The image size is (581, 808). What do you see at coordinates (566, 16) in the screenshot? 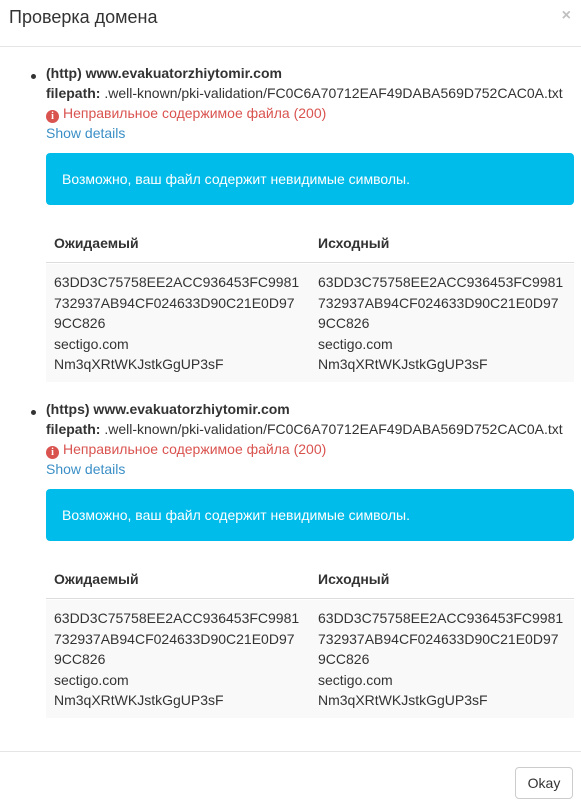
I see `close-button: ×` at bounding box center [566, 16].